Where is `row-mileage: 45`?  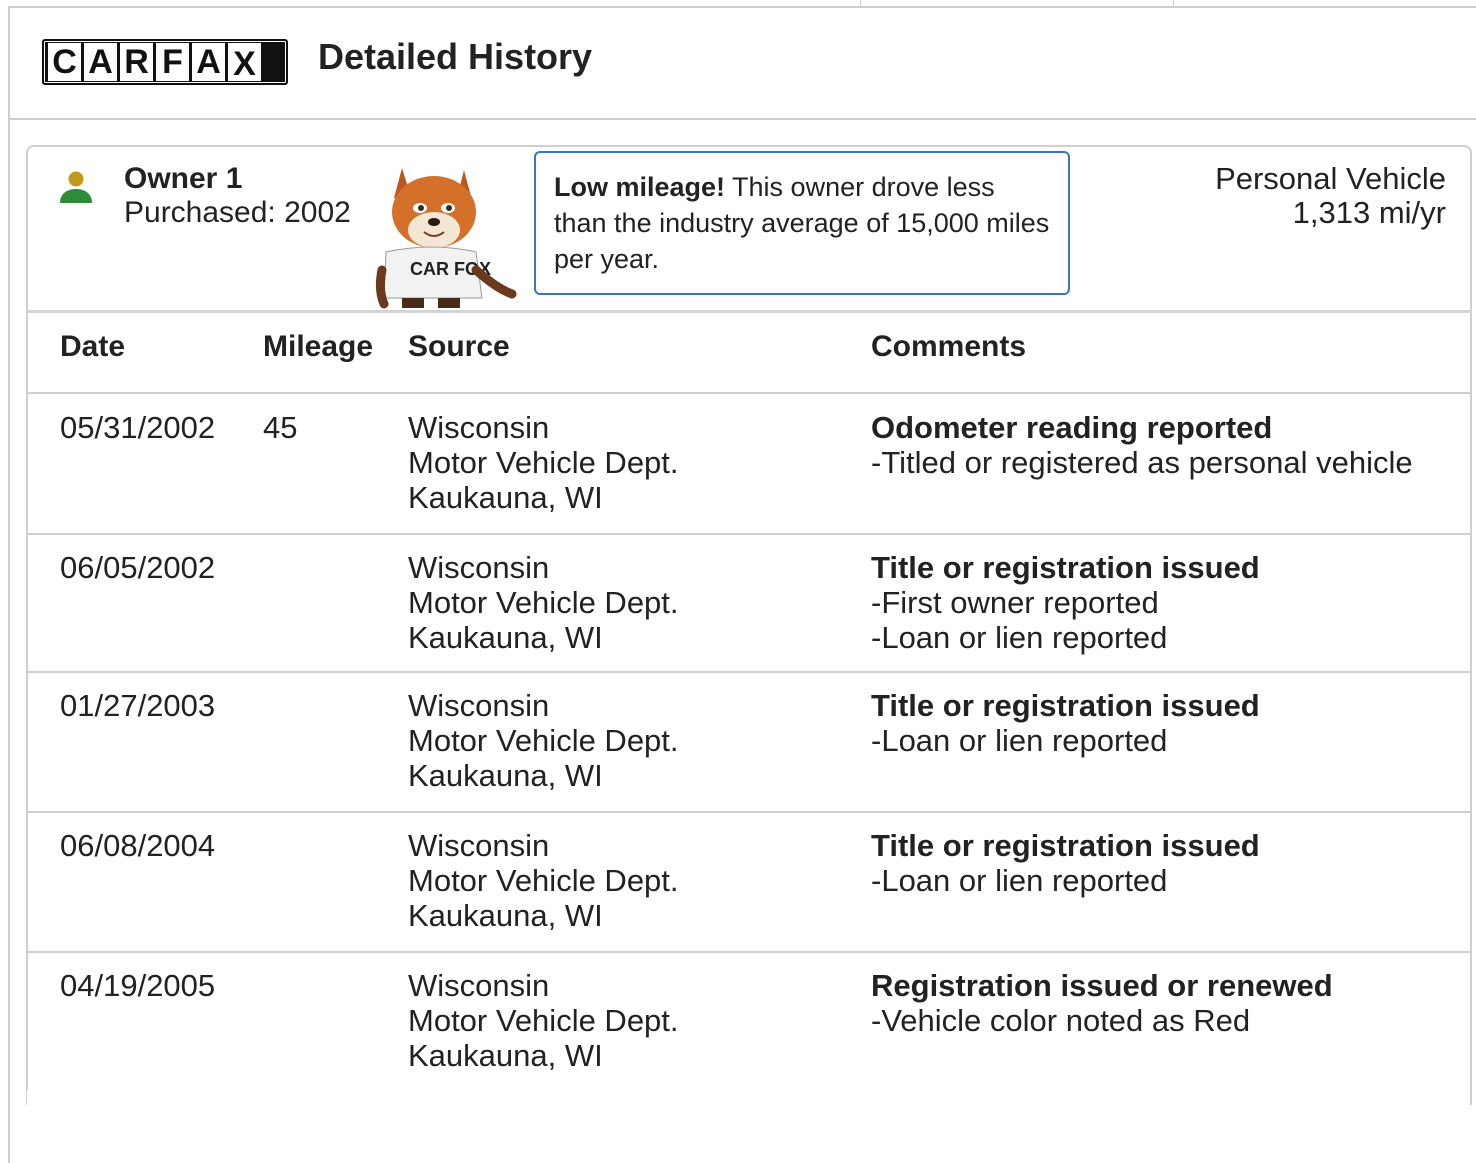 row-mileage: 45 is located at coordinates (280, 427).